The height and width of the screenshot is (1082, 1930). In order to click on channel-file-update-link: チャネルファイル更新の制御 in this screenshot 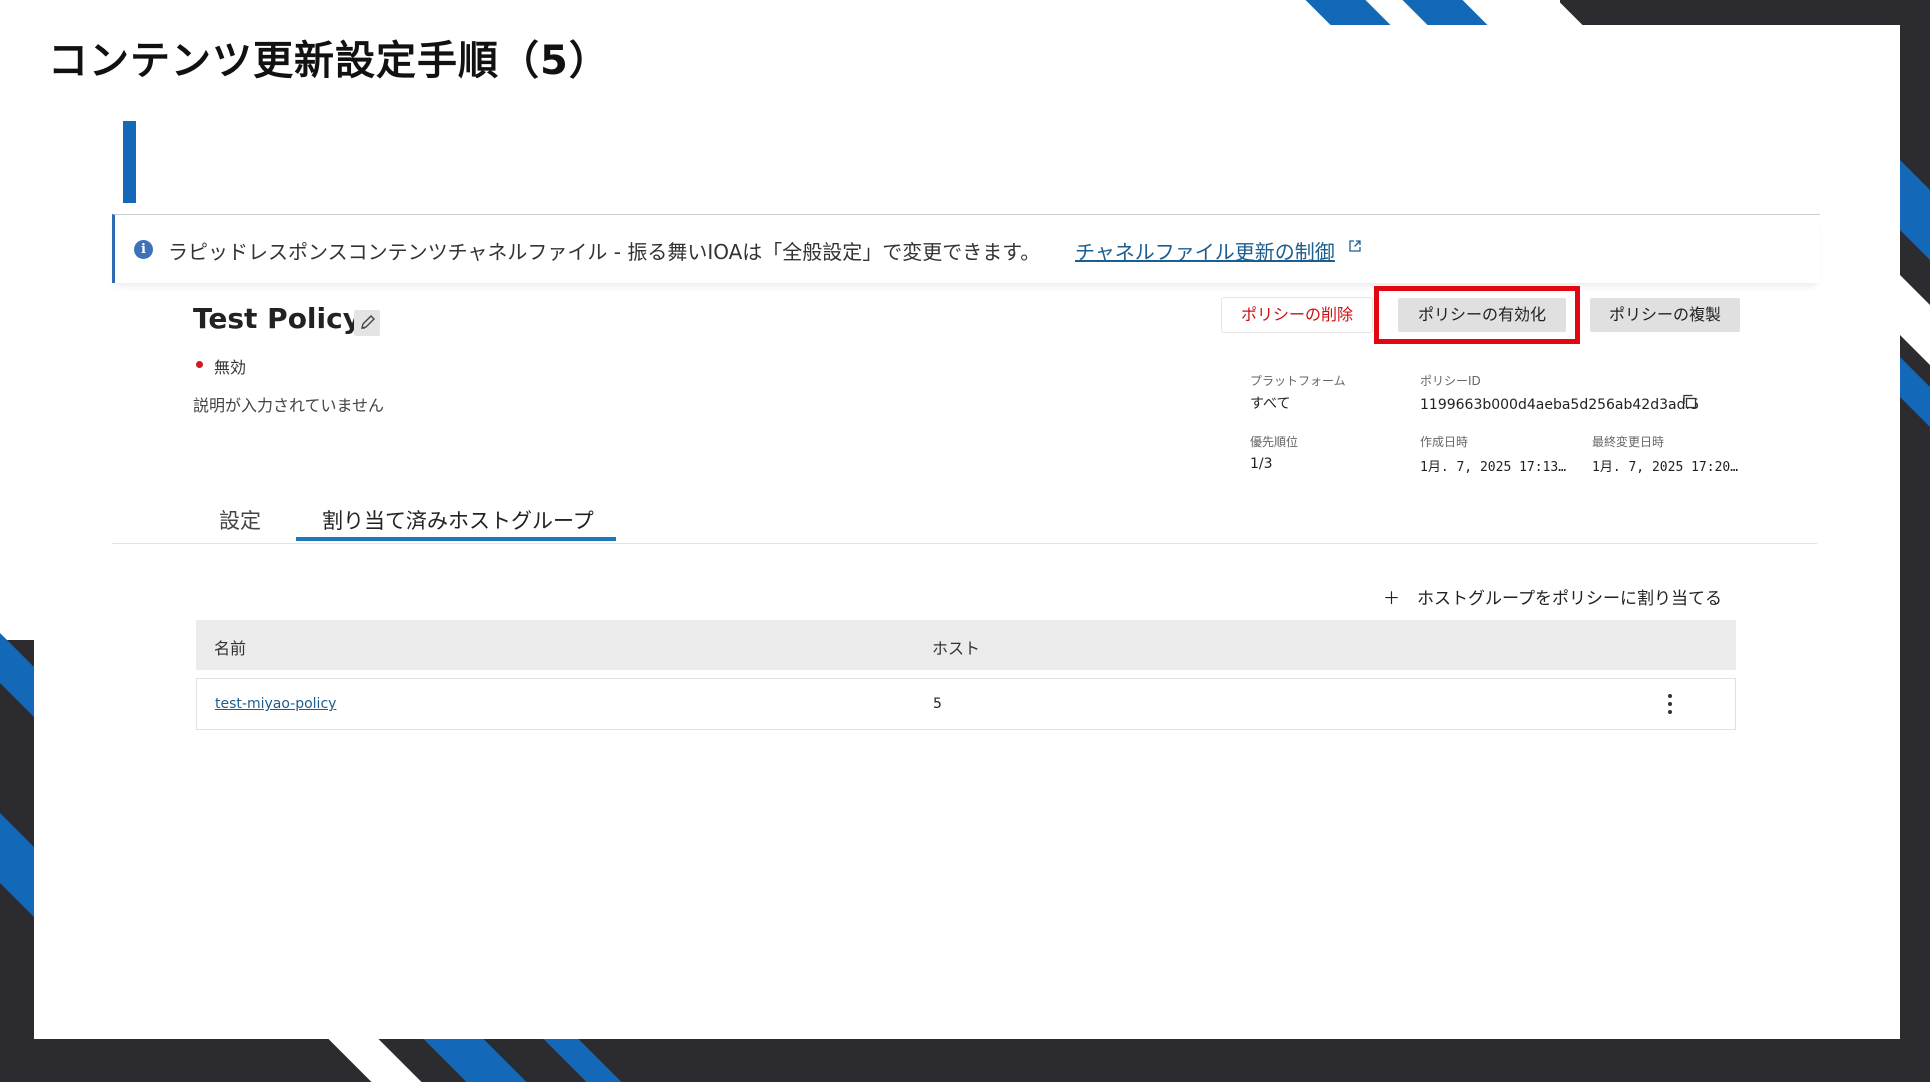, I will do `click(1205, 250)`.